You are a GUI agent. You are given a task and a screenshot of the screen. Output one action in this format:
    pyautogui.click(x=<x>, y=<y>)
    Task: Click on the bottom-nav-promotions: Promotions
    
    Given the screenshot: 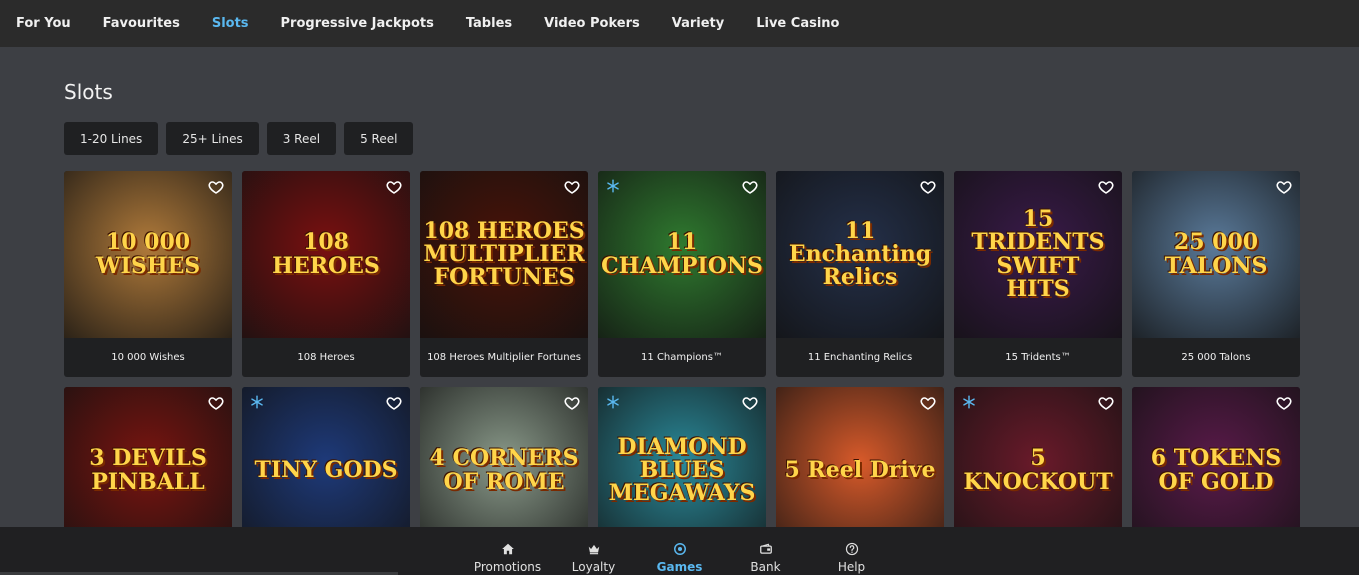 What is the action you would take?
    pyautogui.click(x=508, y=558)
    